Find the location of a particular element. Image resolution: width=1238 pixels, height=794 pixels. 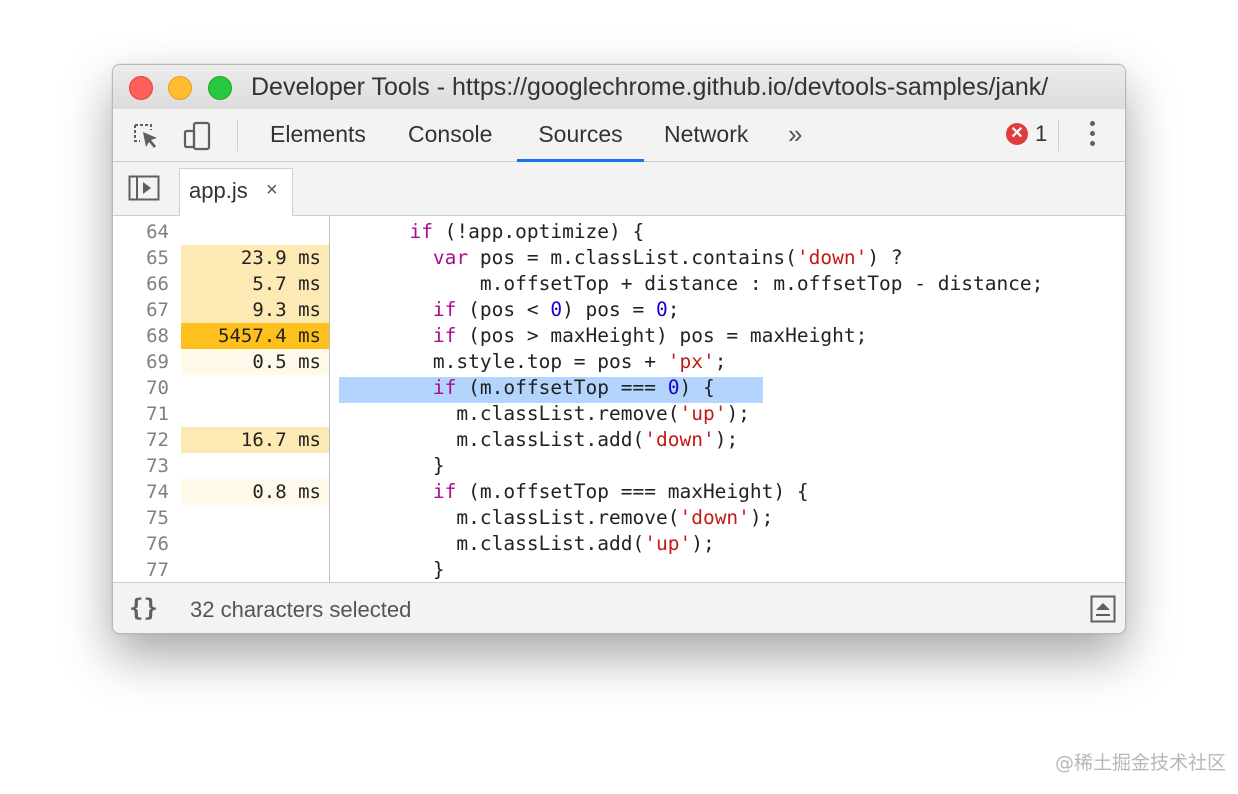

toggle-navigator-icon is located at coordinates (144, 188).